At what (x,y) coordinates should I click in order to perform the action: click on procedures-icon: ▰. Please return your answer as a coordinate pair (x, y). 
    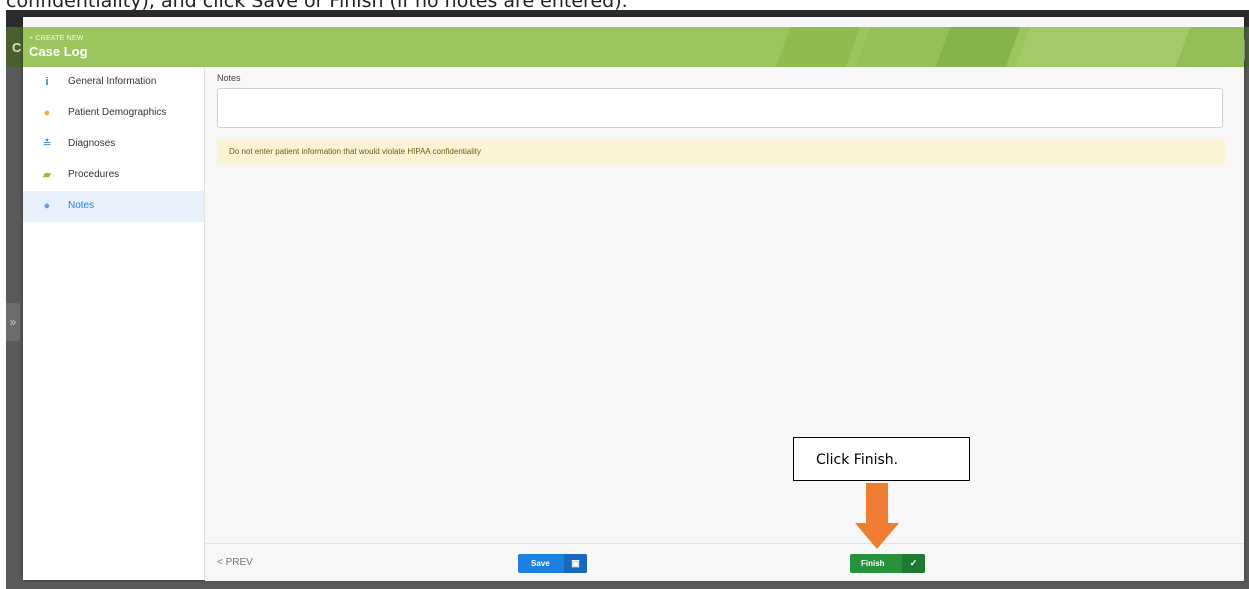
    Looking at the image, I should click on (47, 175).